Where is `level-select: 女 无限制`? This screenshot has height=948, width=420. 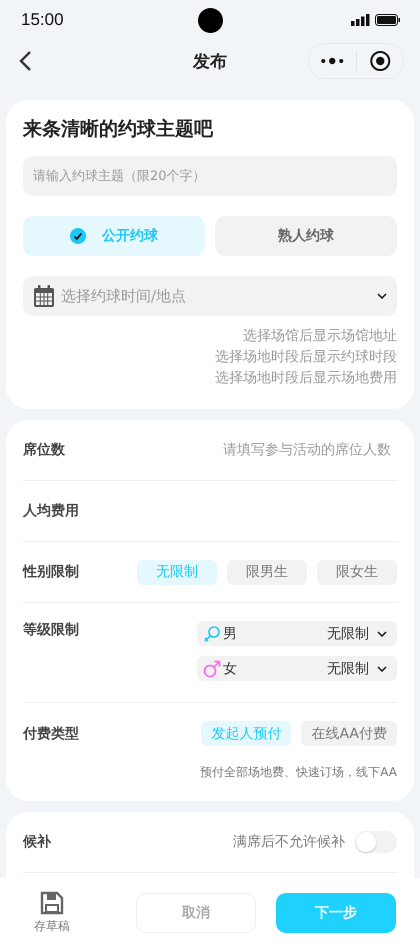
level-select: 女 无限制 is located at coordinates (297, 668).